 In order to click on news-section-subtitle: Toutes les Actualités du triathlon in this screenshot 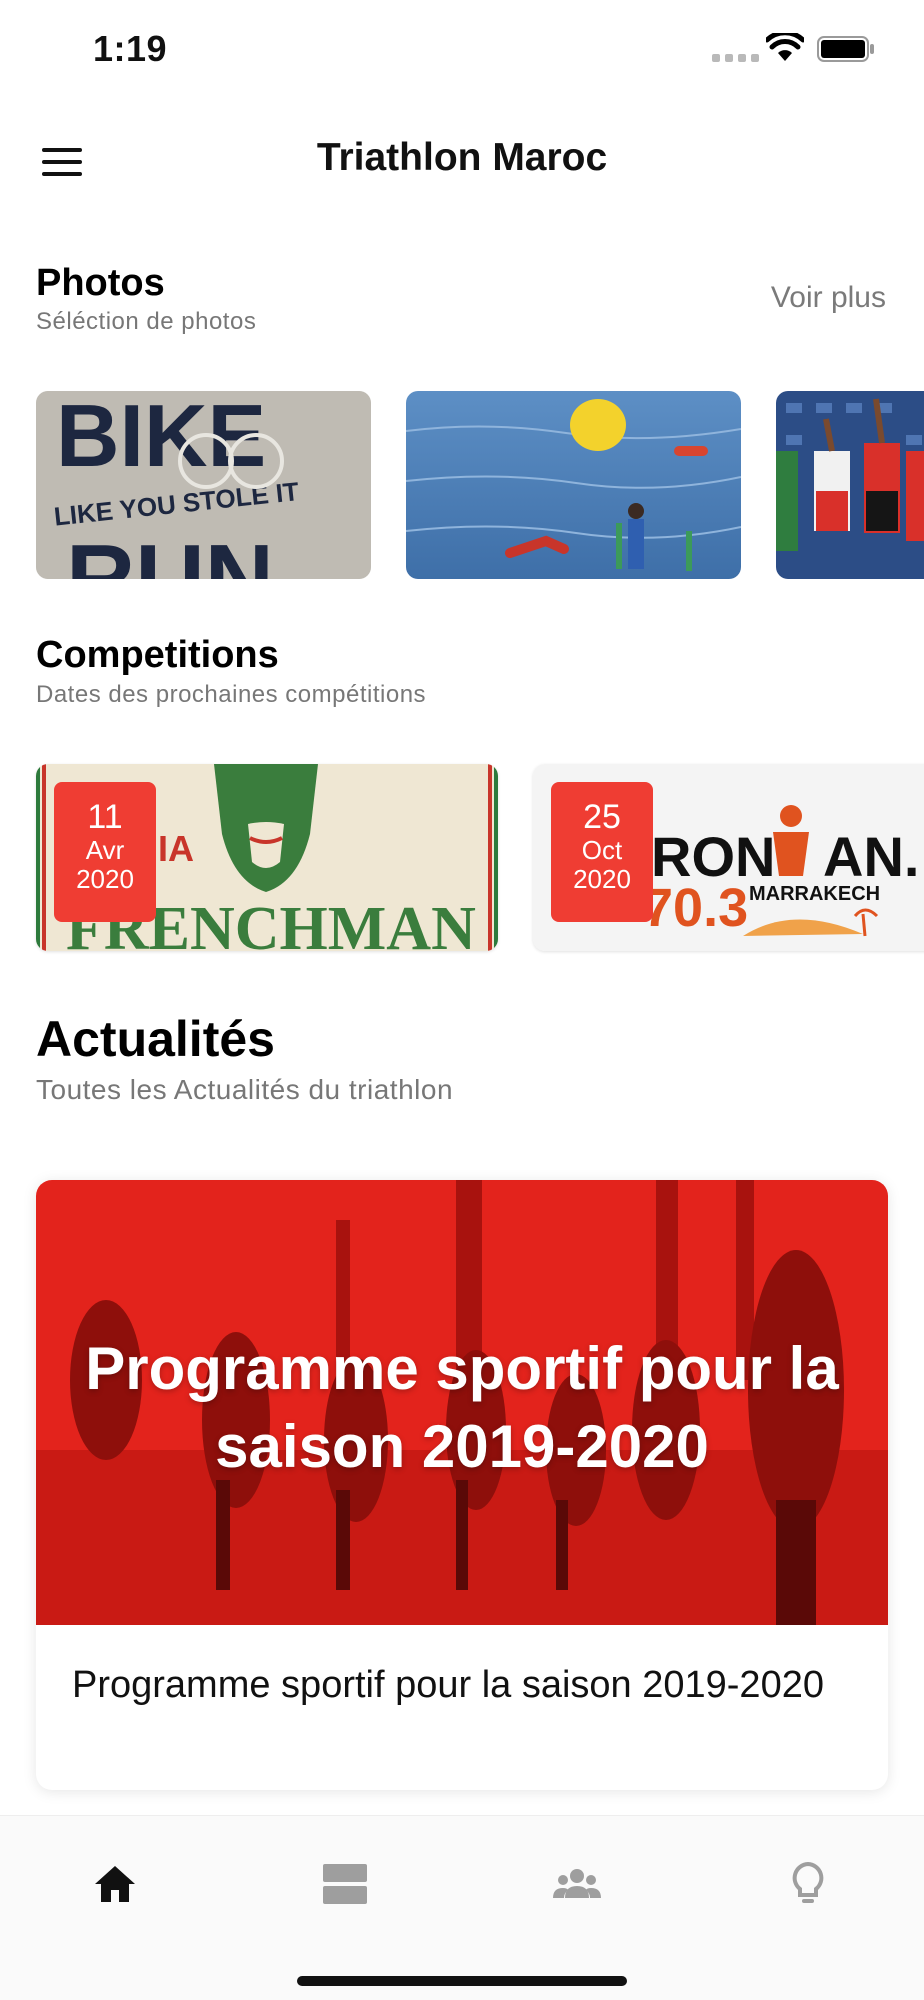, I will do `click(245, 1089)`.